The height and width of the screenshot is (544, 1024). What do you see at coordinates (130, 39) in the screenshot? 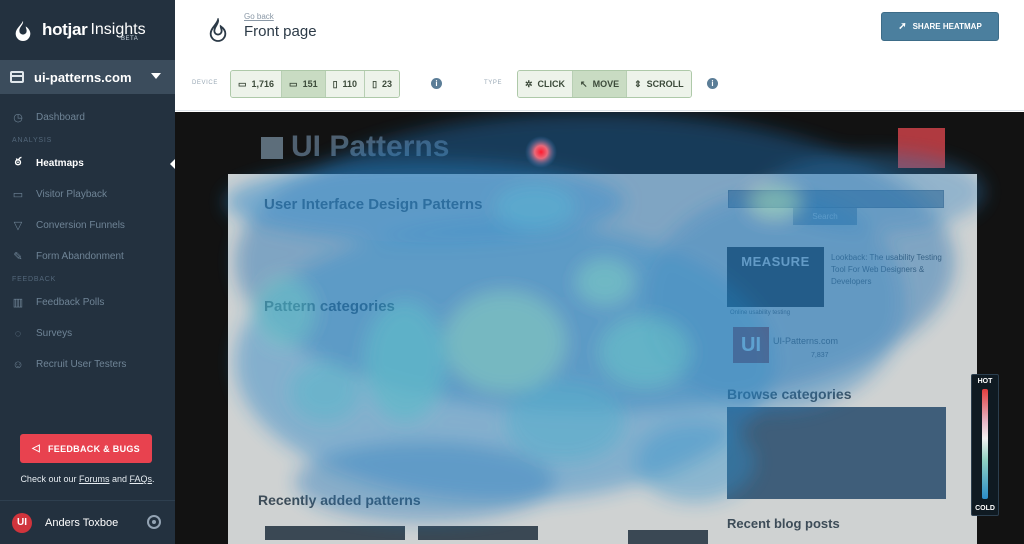
I see `beta-badge: BETA` at bounding box center [130, 39].